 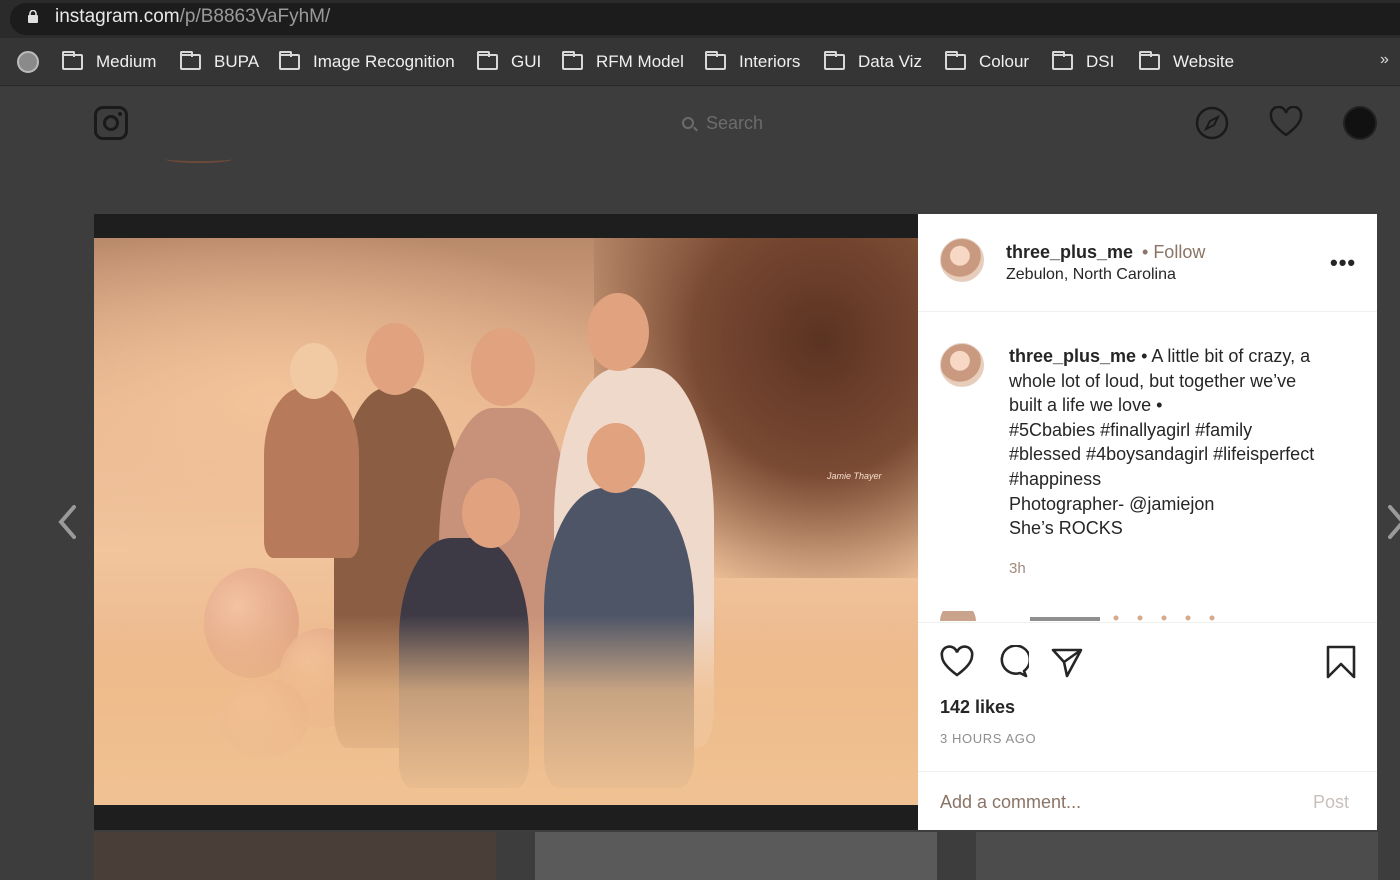 What do you see at coordinates (957, 662) in the screenshot?
I see `like-heart-icon` at bounding box center [957, 662].